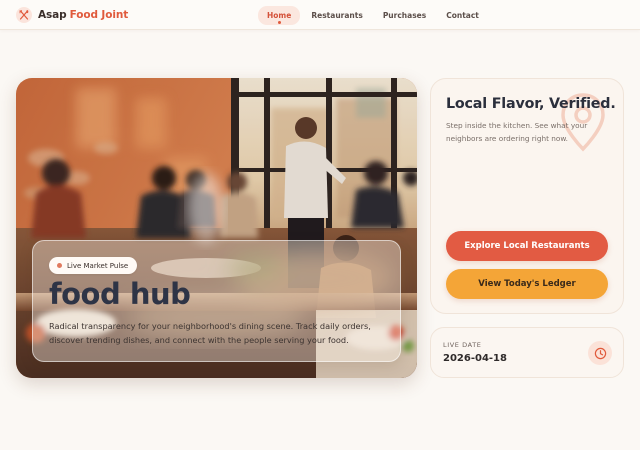 The image size is (640, 450). I want to click on date-label: LIVE DATE, so click(462, 345).